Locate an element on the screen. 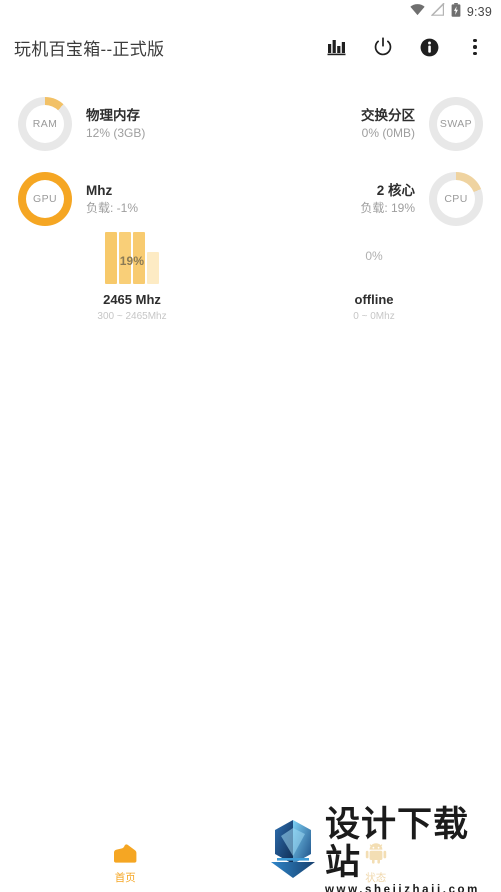  status-bar: 9:39 is located at coordinates (250, 12).